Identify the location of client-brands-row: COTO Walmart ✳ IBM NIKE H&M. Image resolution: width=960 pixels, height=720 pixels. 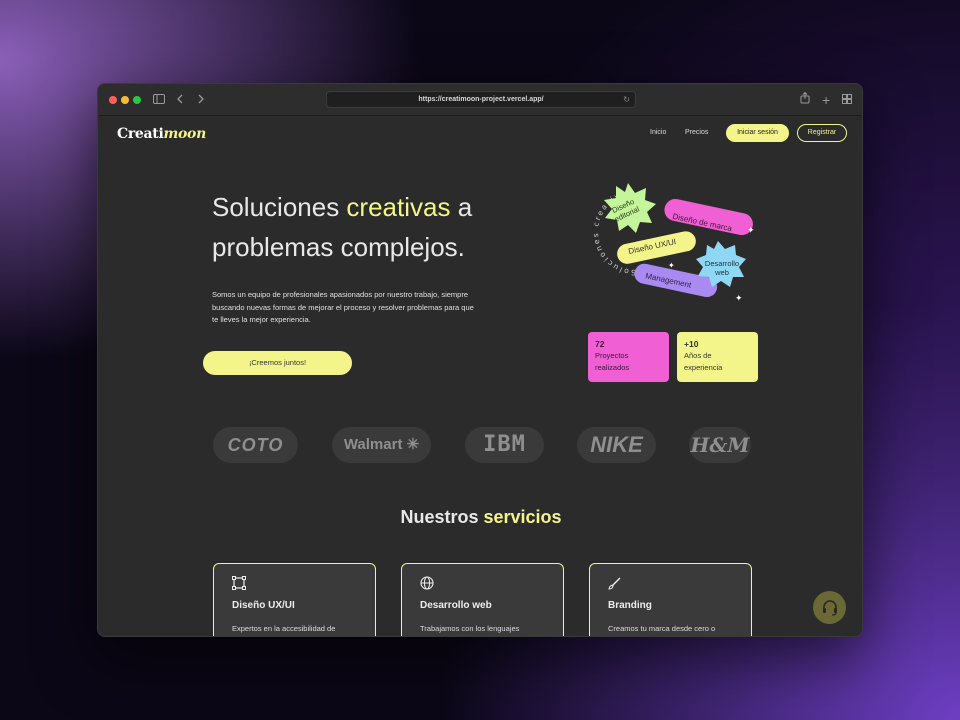
(480, 447).